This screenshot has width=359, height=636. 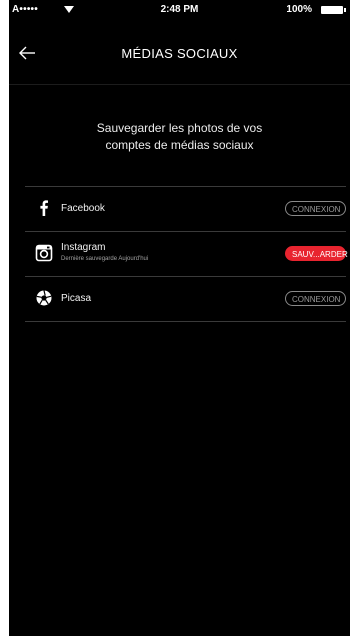 What do you see at coordinates (179, 145) in the screenshot?
I see `intro-line-2: comptes de médias sociaux` at bounding box center [179, 145].